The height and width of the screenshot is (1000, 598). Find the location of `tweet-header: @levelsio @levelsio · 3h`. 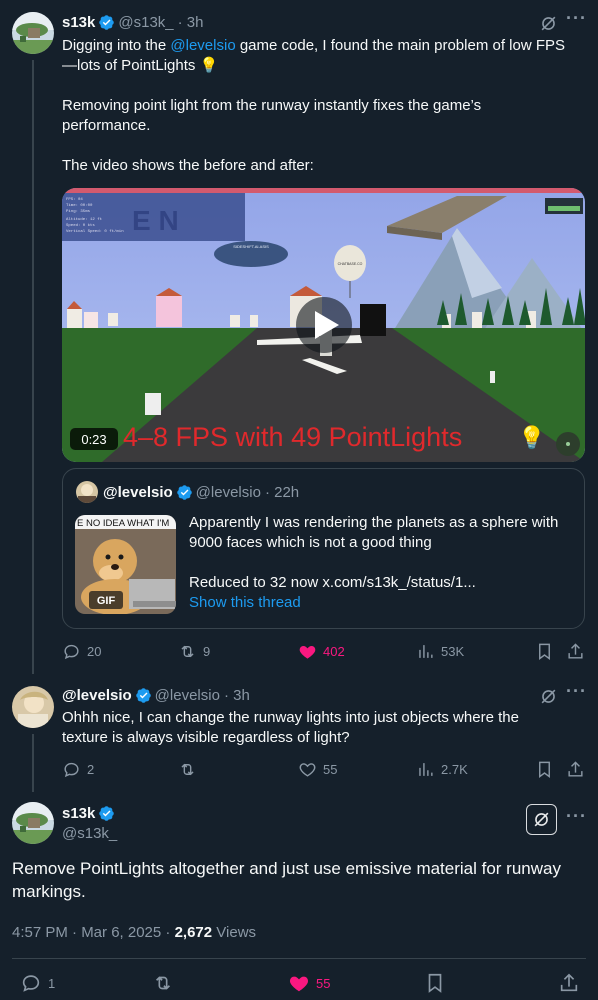

tweet-header: @levelsio @levelsio · 3h is located at coordinates (156, 695).